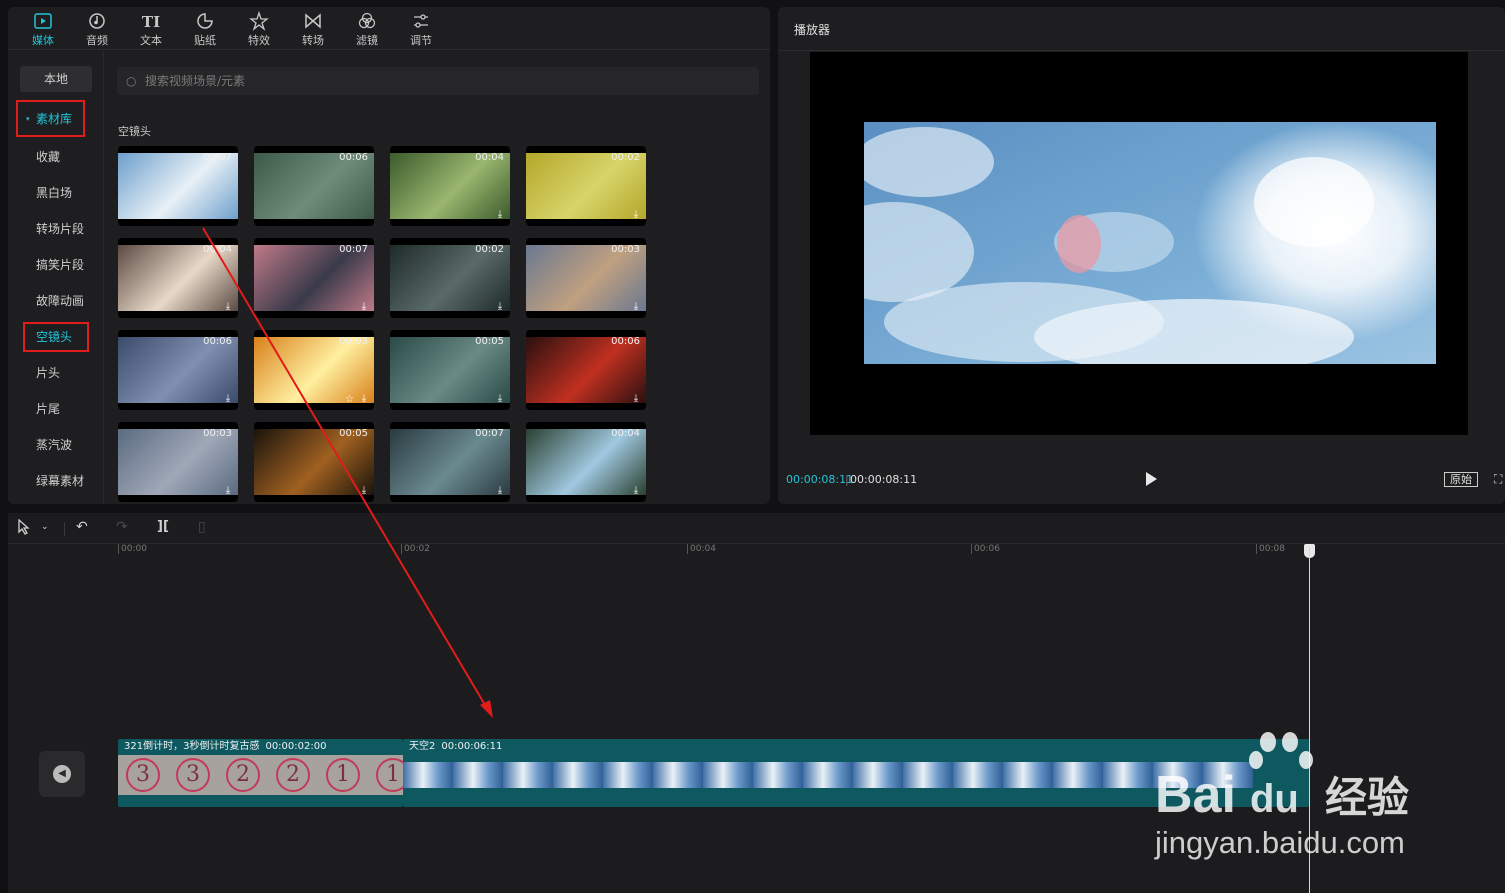  Describe the element at coordinates (151, 28) in the screenshot. I see `tab-text: TI 文本` at that location.